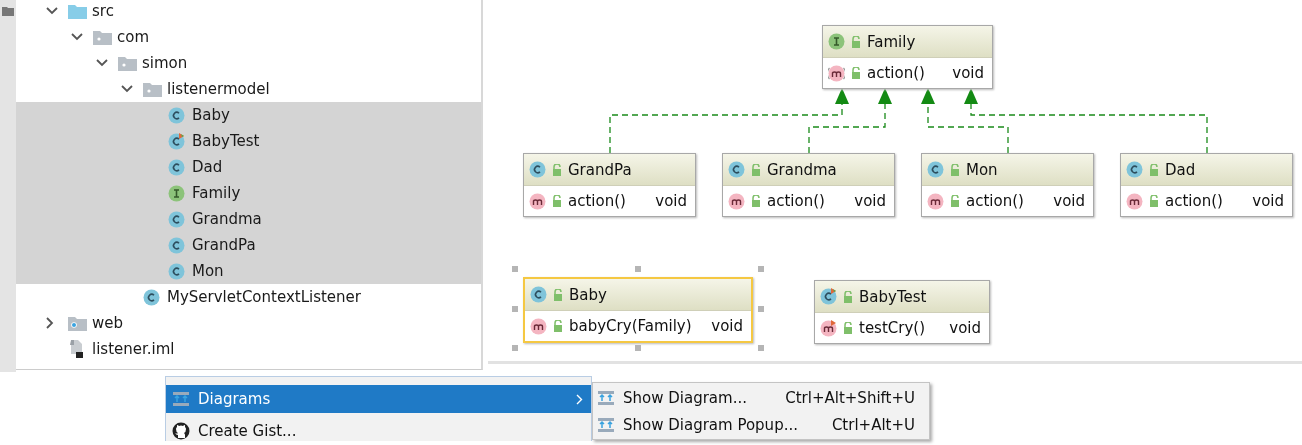 The height and width of the screenshot is (445, 1302). Describe the element at coordinates (102, 11) in the screenshot. I see `tree-item-label: src` at that location.